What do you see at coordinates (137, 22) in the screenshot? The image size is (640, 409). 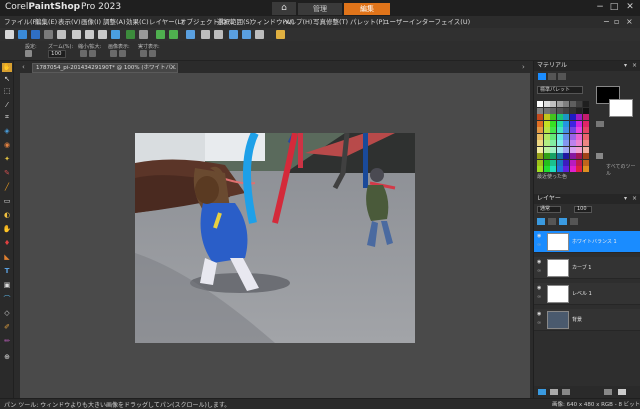 I see `menu-effects: 効果(C)` at bounding box center [137, 22].